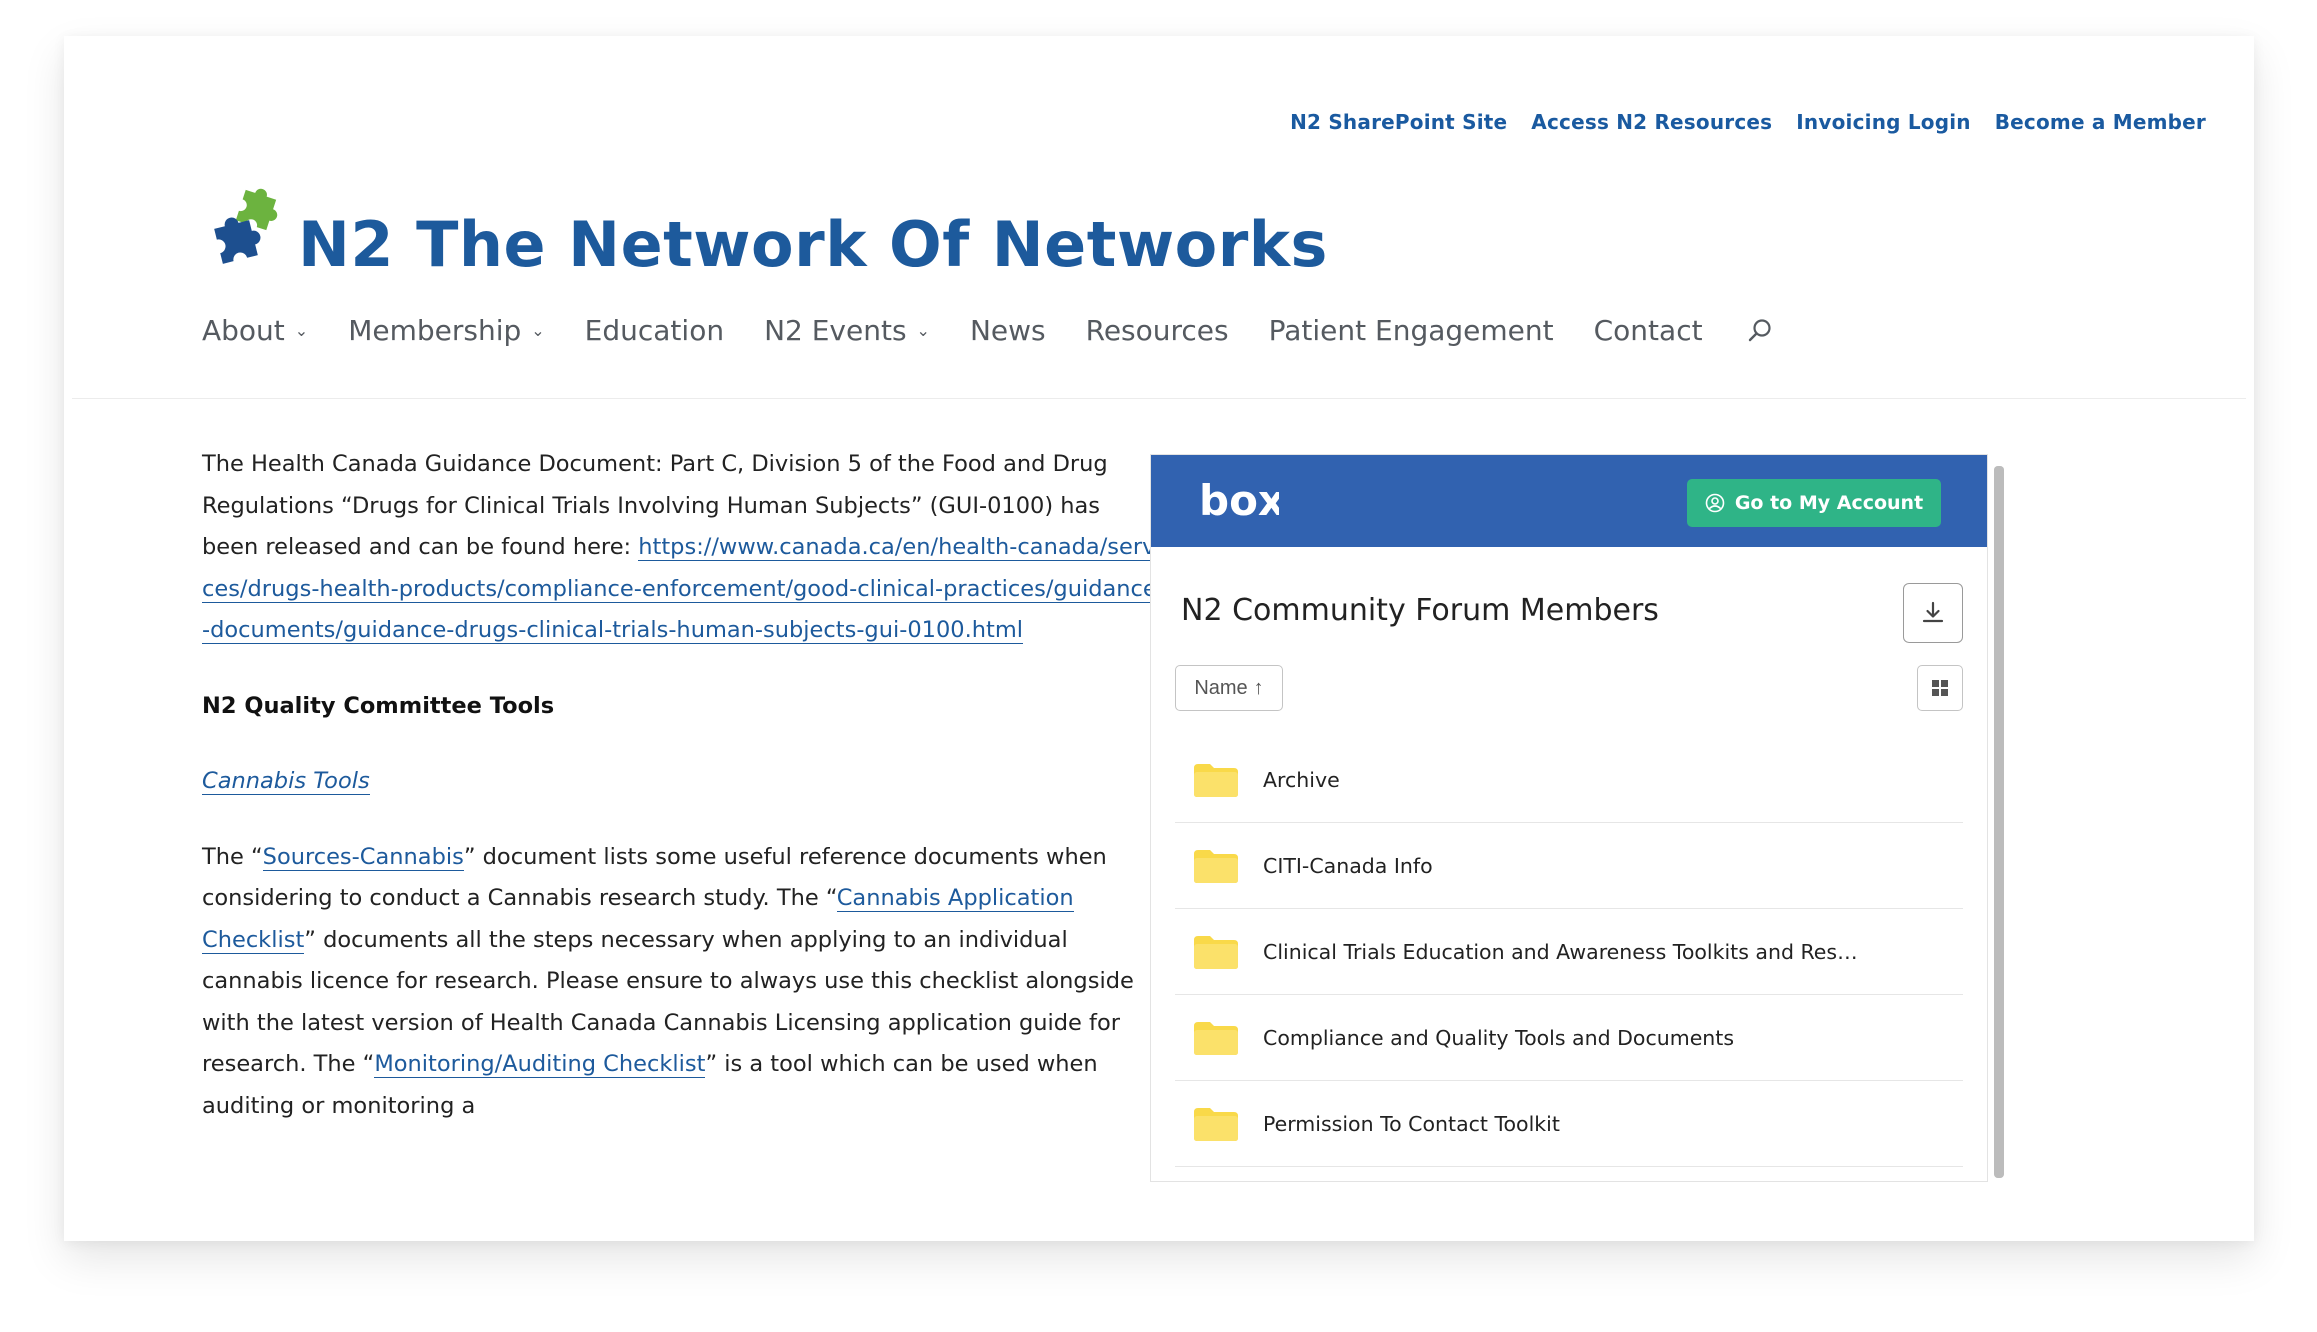 This screenshot has width=2317, height=1332. I want to click on folder-name: Permission To Contact Toolkit, so click(1411, 1123).